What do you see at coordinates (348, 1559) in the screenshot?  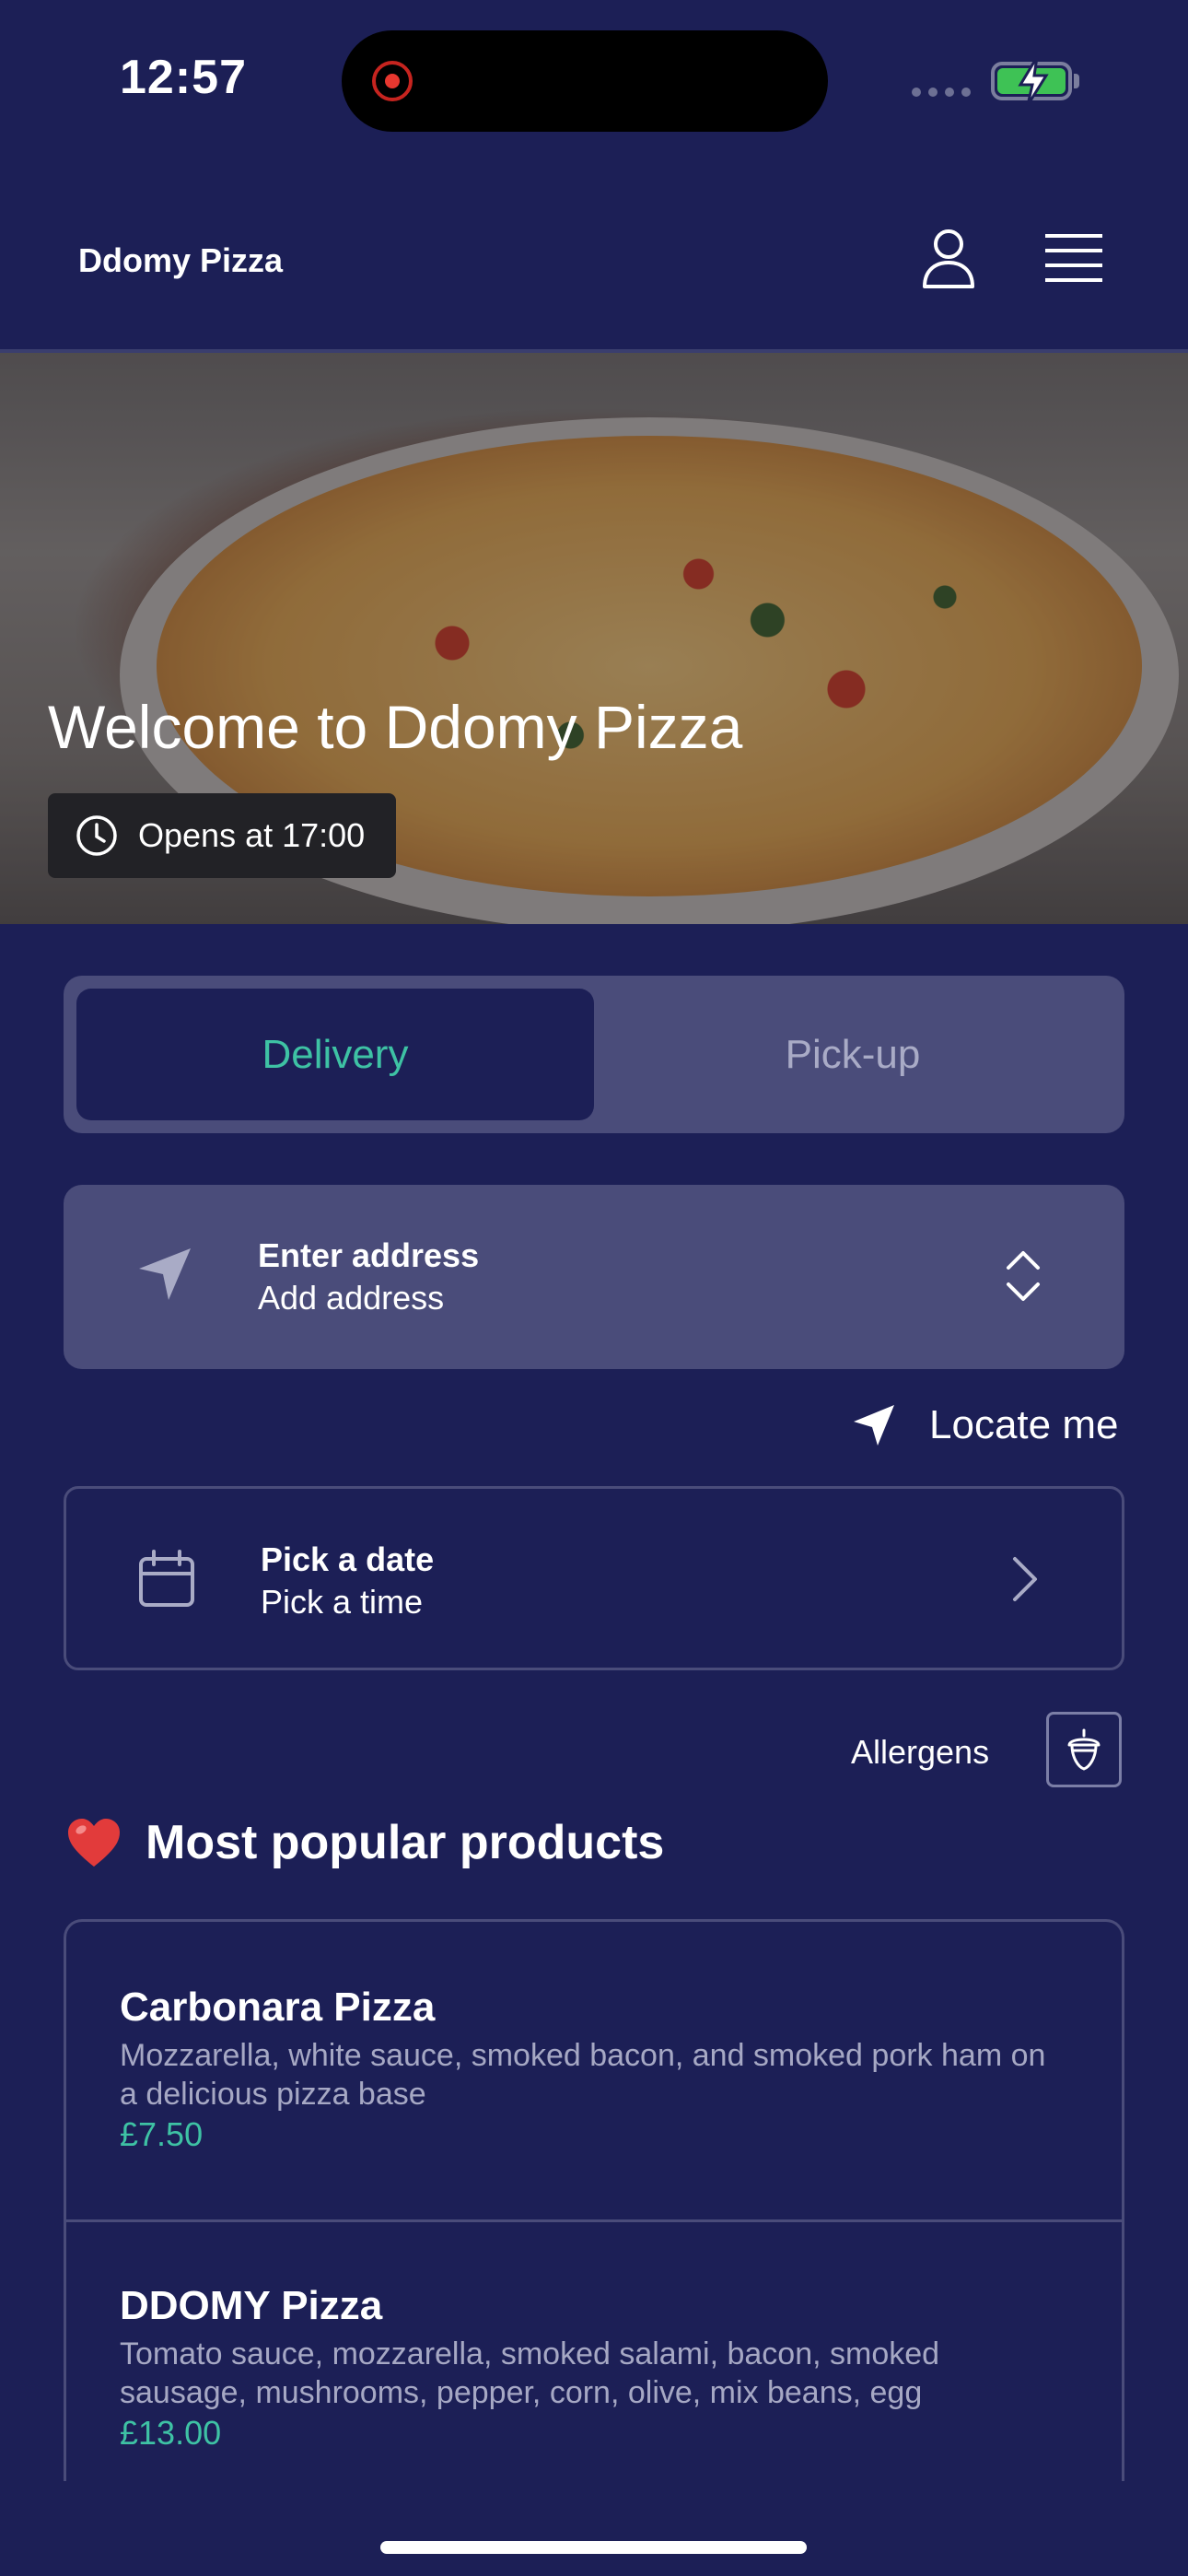 I see `date-title: Pick a date` at bounding box center [348, 1559].